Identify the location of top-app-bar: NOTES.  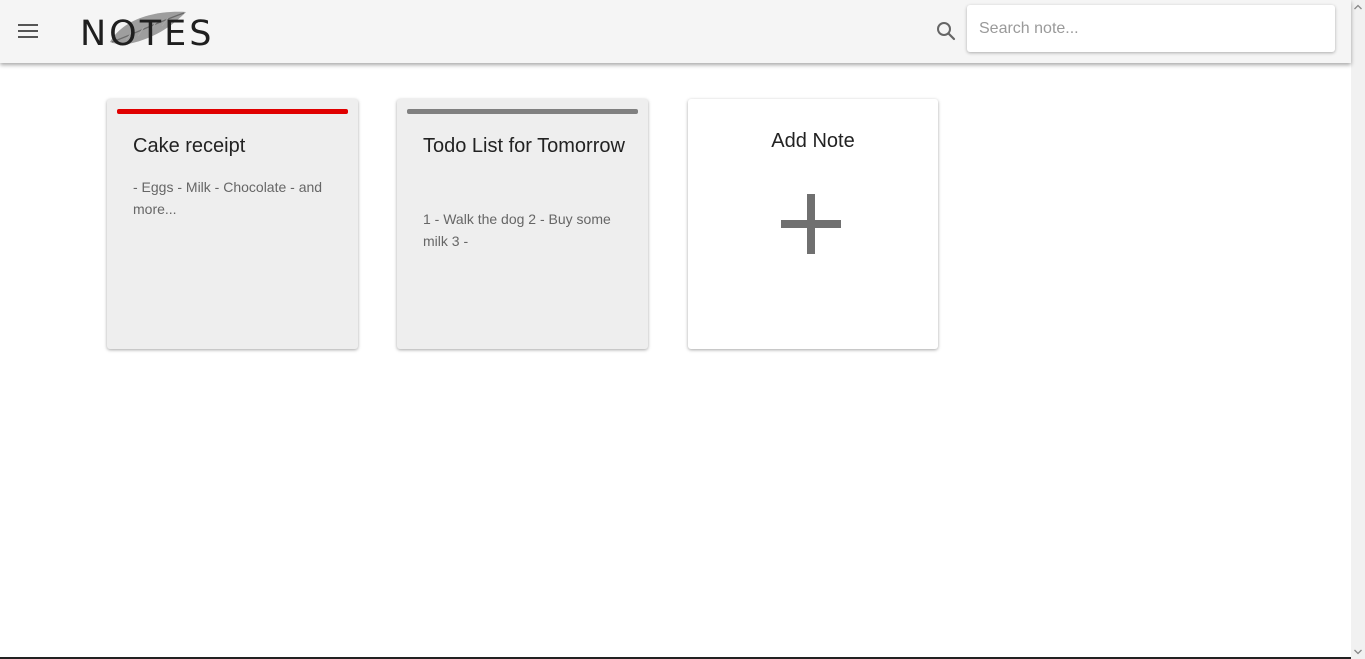
(675, 31).